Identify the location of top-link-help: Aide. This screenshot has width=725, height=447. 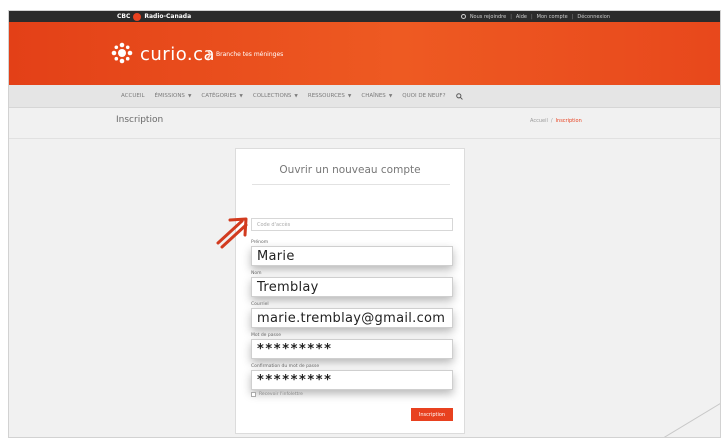
(521, 17).